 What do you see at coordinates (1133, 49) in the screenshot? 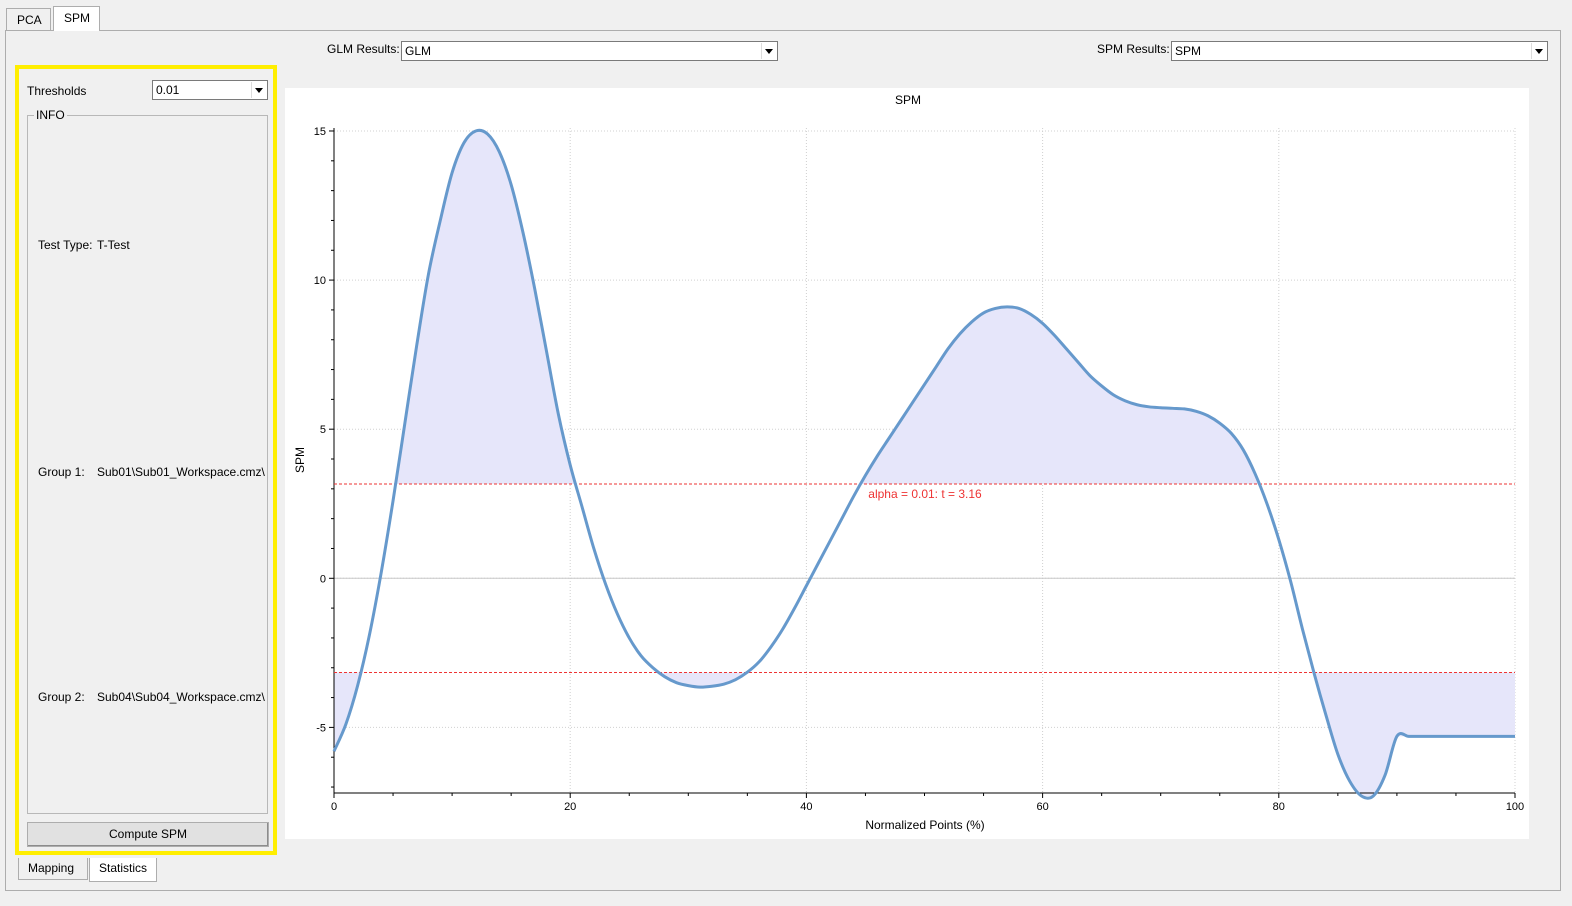
I see `spm-results-label: SPM Results:` at bounding box center [1133, 49].